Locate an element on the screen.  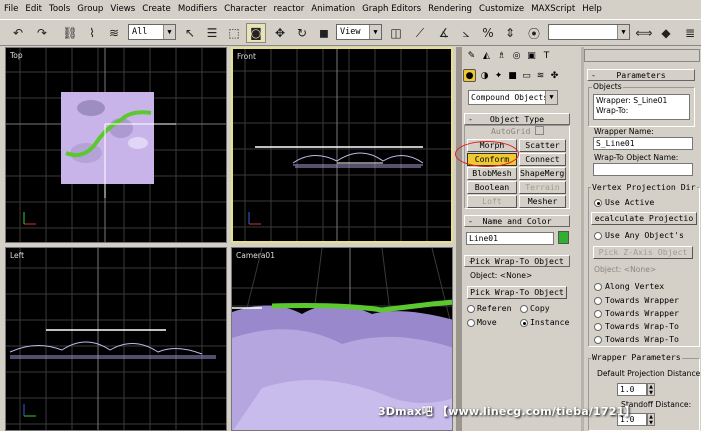
select-manipulate-icon: ⟋ is located at coordinates (420, 33).